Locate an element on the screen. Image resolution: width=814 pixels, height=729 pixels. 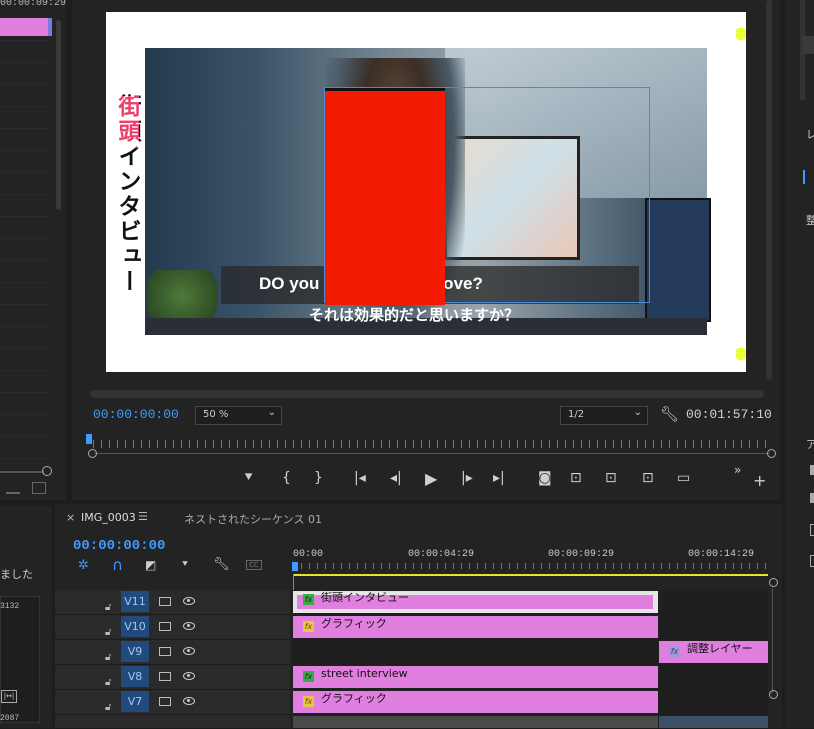
clip-v7-label: グラフィック is located at coordinates (354, 698).